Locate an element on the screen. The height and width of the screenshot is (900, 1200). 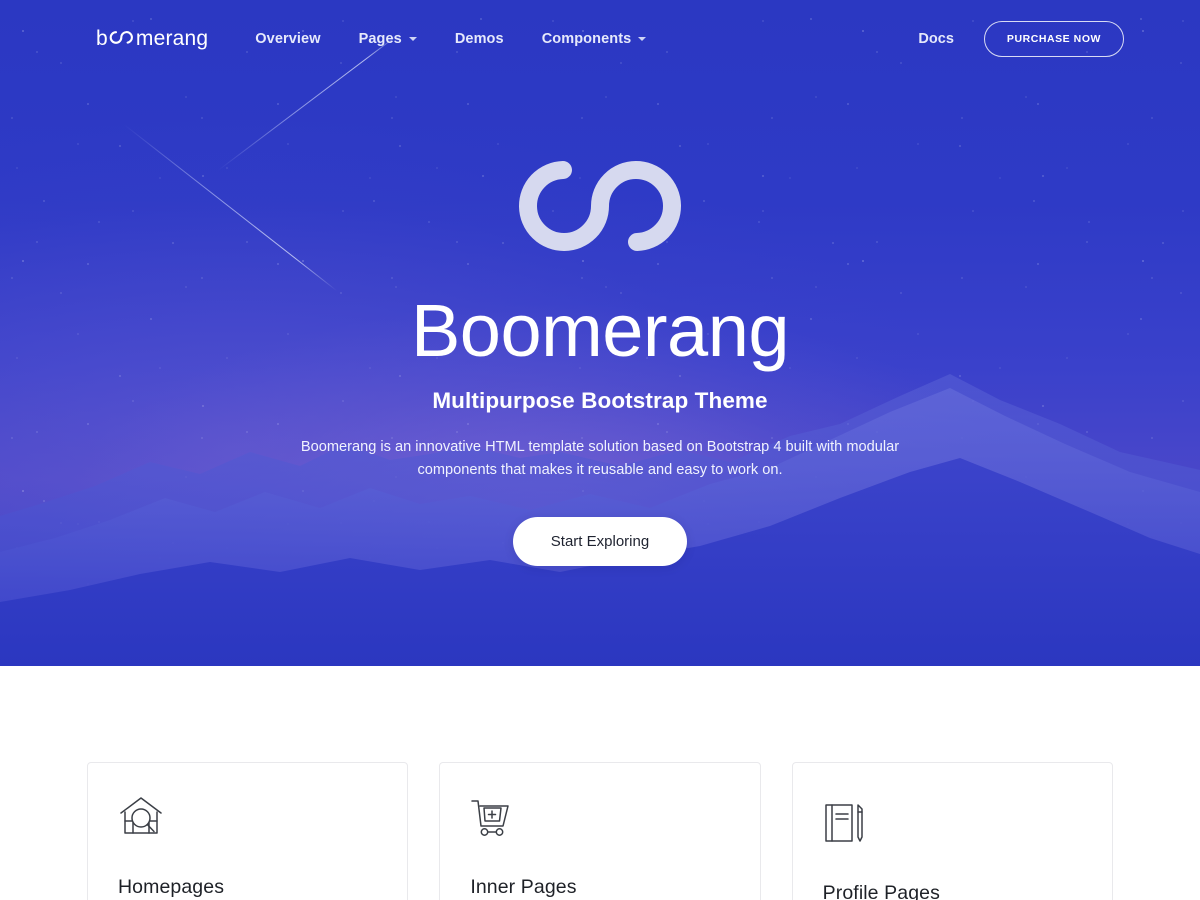
house-search-icon is located at coordinates (247, 822).